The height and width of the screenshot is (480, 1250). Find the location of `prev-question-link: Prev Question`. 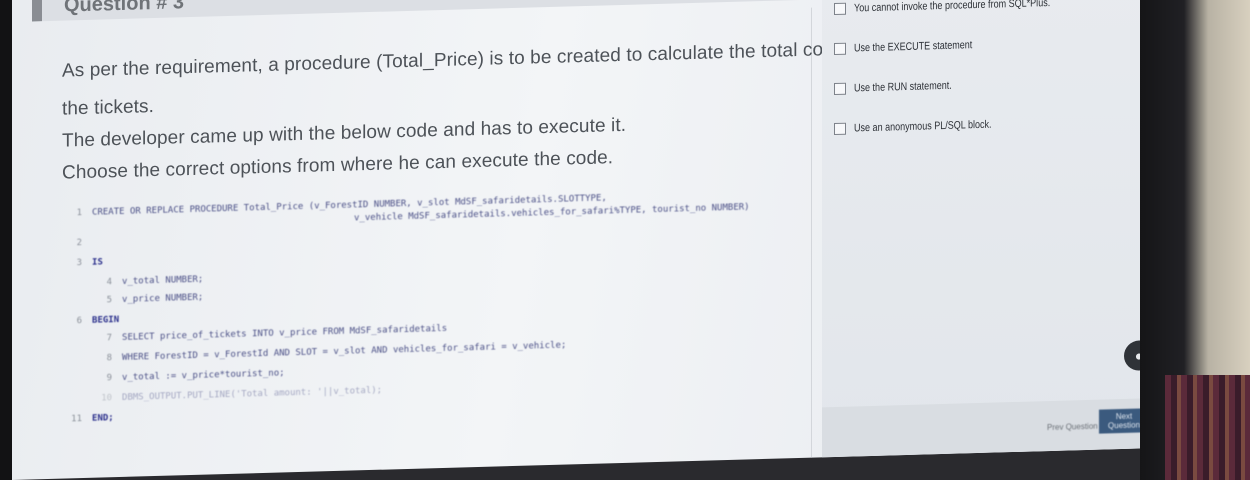

prev-question-link: Prev Question is located at coordinates (1072, 427).